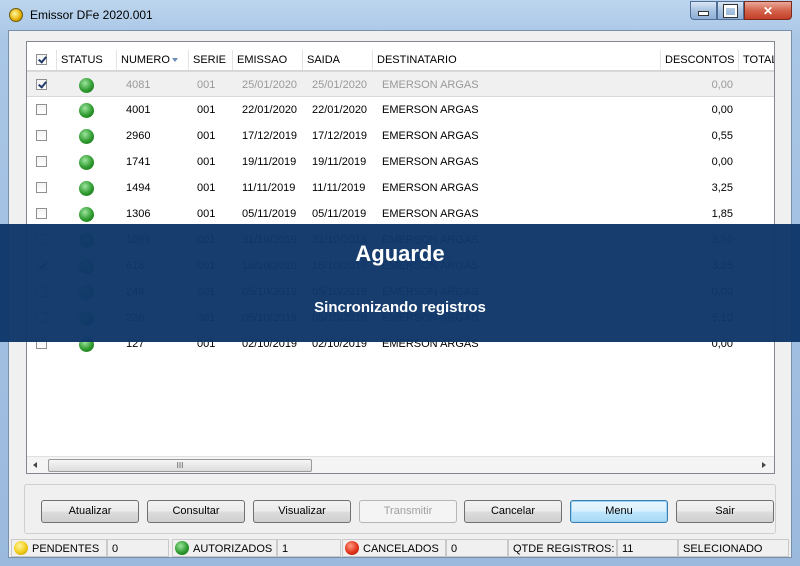  I want to click on status-autorizados: AUTORIZADOS, so click(224, 548).